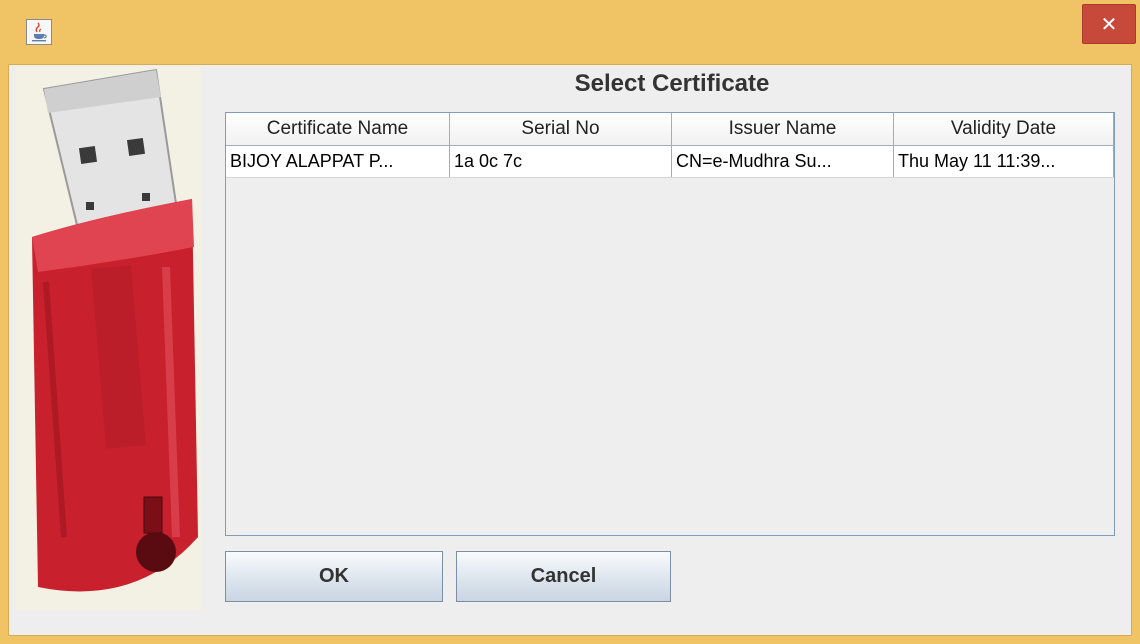 Image resolution: width=1140 pixels, height=644 pixels. What do you see at coordinates (783, 129) in the screenshot?
I see `column-header-issuer-name: Issuer Name` at bounding box center [783, 129].